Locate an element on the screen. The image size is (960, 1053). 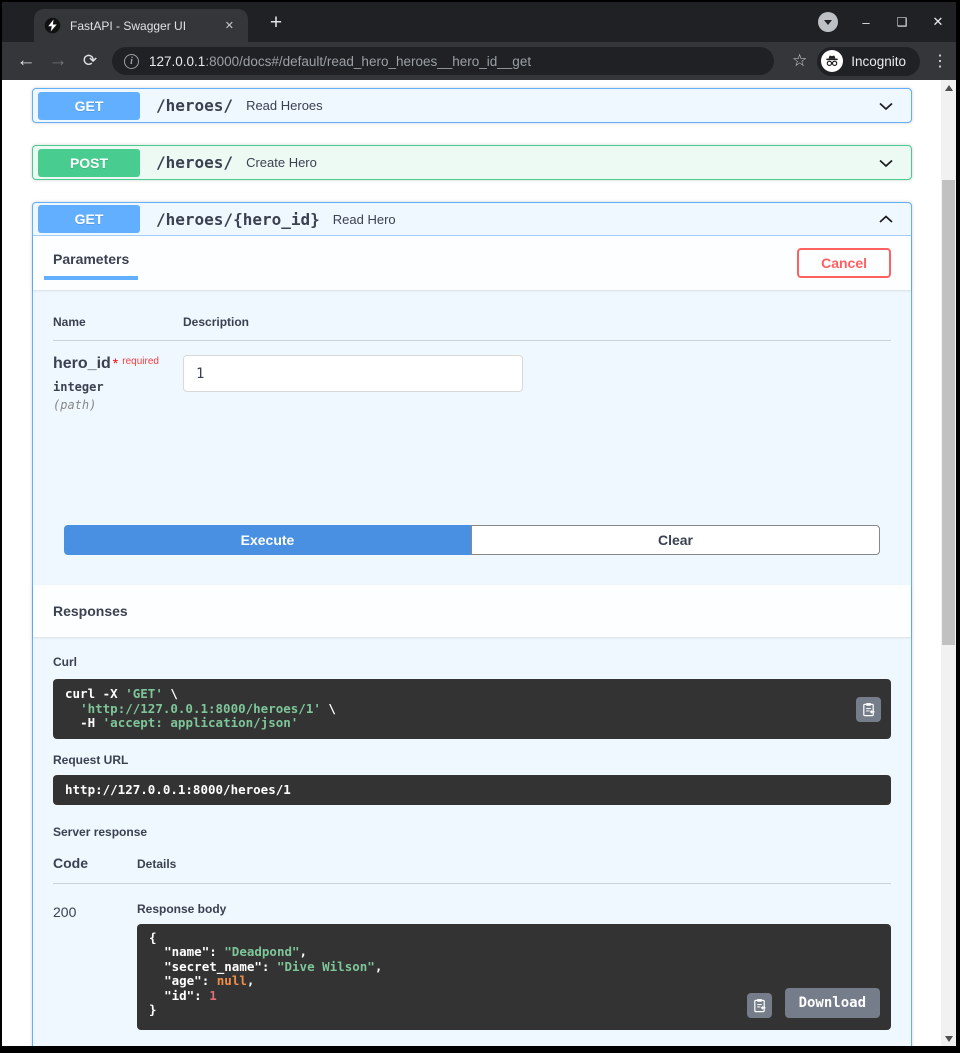
parameter-type: integer is located at coordinates (78, 387).